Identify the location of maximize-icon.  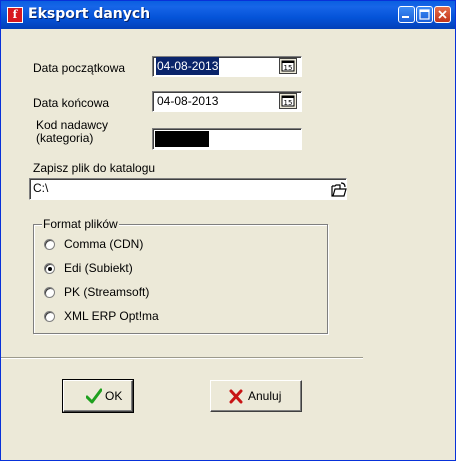
(424, 14).